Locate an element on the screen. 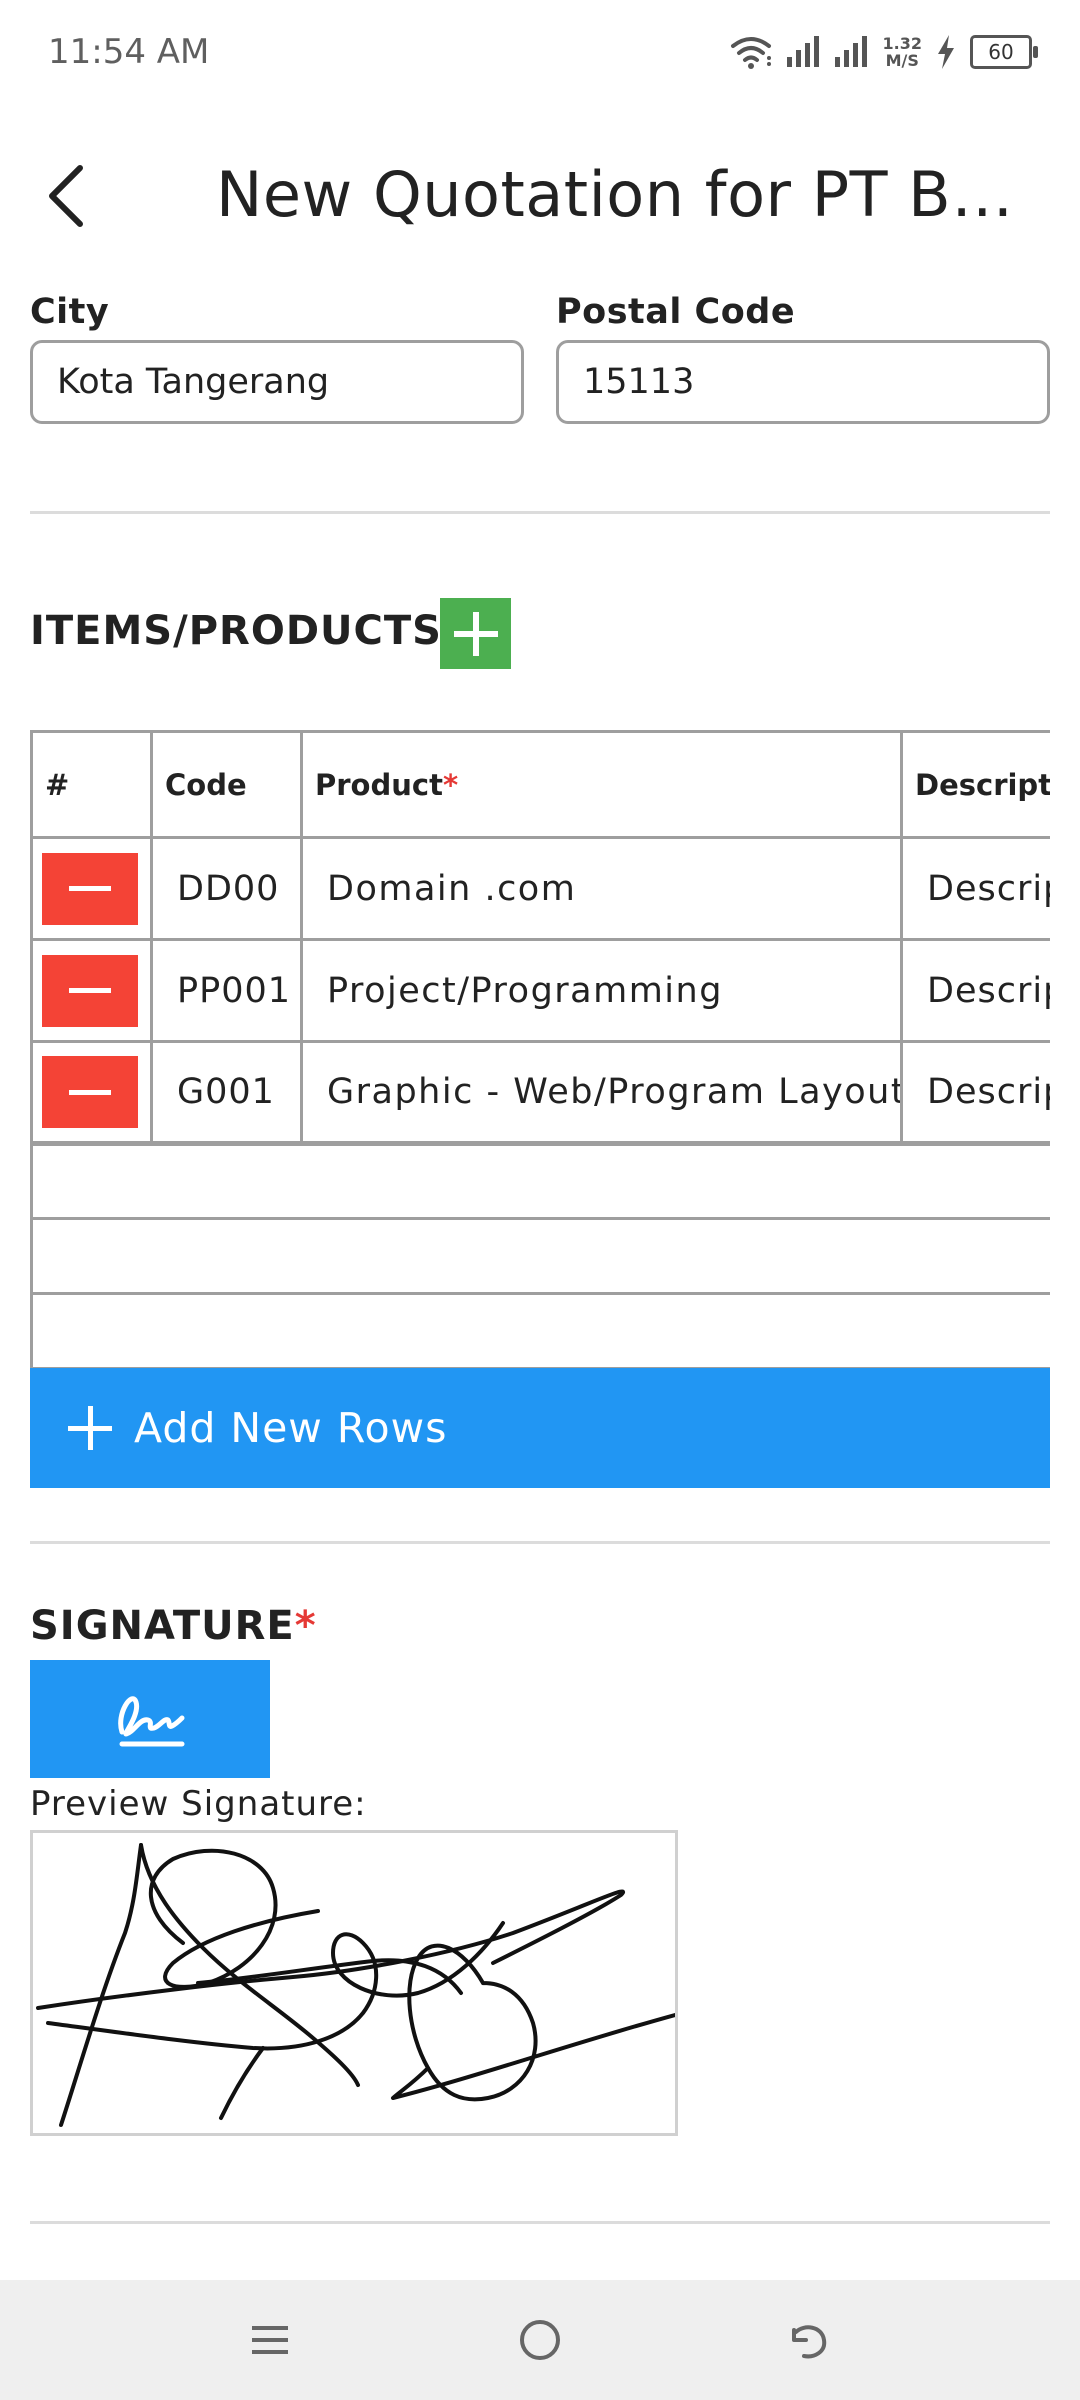 The height and width of the screenshot is (2400, 1080). status-bar: 11:54 AM 1.32 M/S 60 is located at coordinates (540, 55).